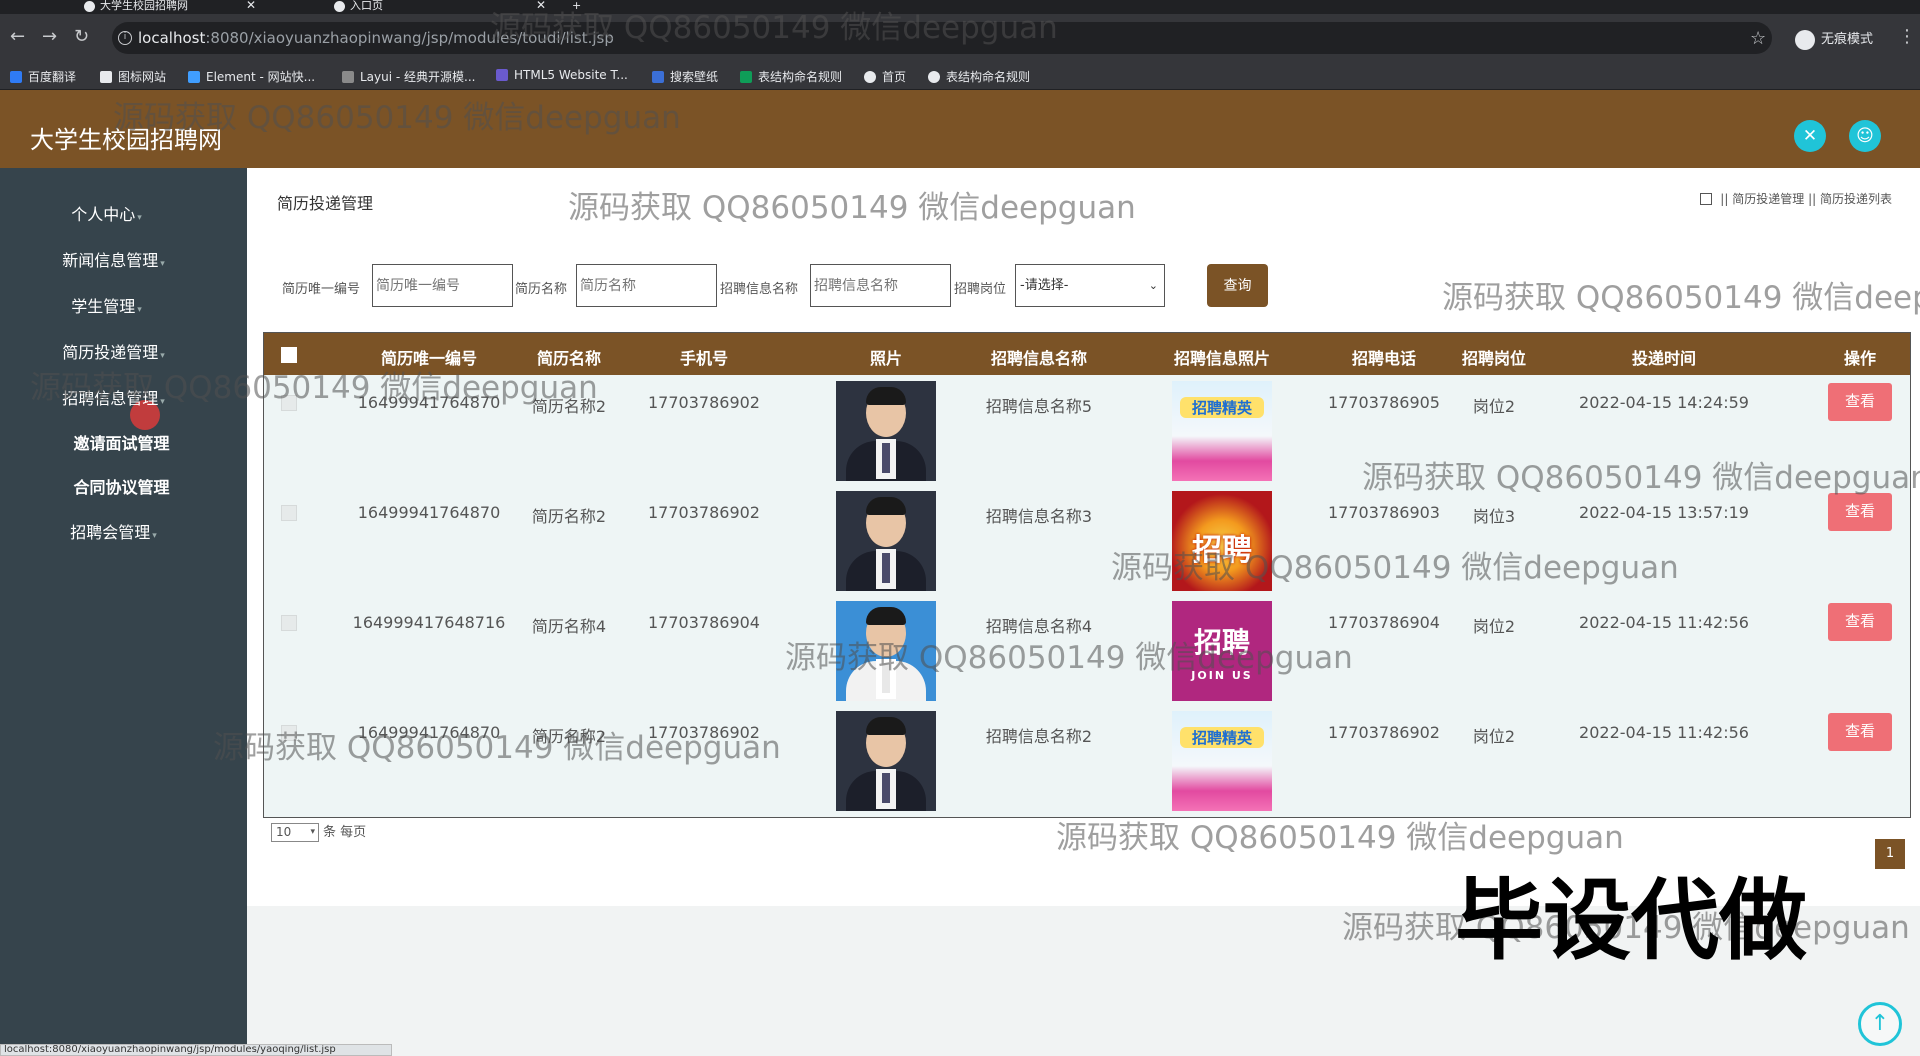 Image resolution: width=1920 pixels, height=1056 pixels. I want to click on element-icon, so click(194, 77).